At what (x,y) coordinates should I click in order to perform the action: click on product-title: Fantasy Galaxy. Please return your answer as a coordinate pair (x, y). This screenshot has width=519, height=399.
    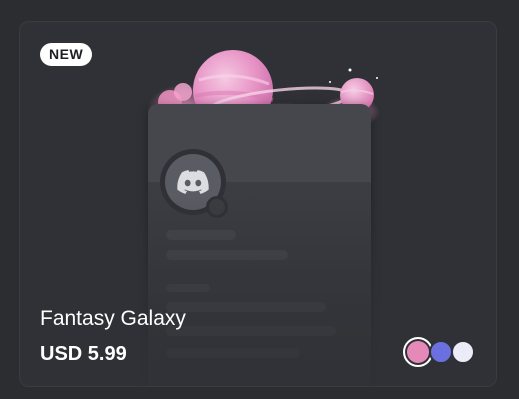
    Looking at the image, I should click on (113, 318).